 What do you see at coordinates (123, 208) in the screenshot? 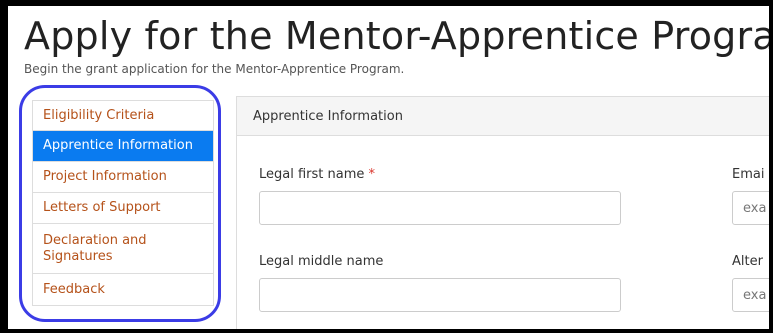
I see `sidebar-item-letters-of-support: Letters of Support` at bounding box center [123, 208].